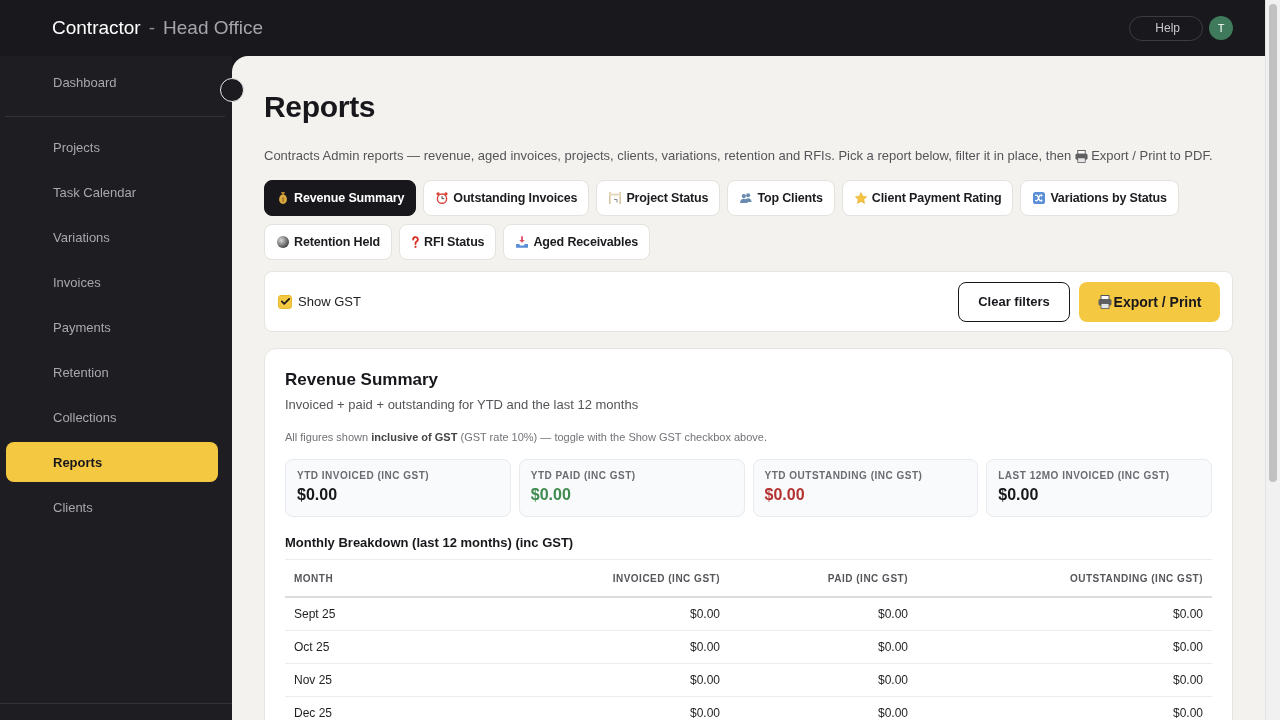 This screenshot has width=1280, height=720. What do you see at coordinates (112, 507) in the screenshot?
I see `sidebar-item: Clients` at bounding box center [112, 507].